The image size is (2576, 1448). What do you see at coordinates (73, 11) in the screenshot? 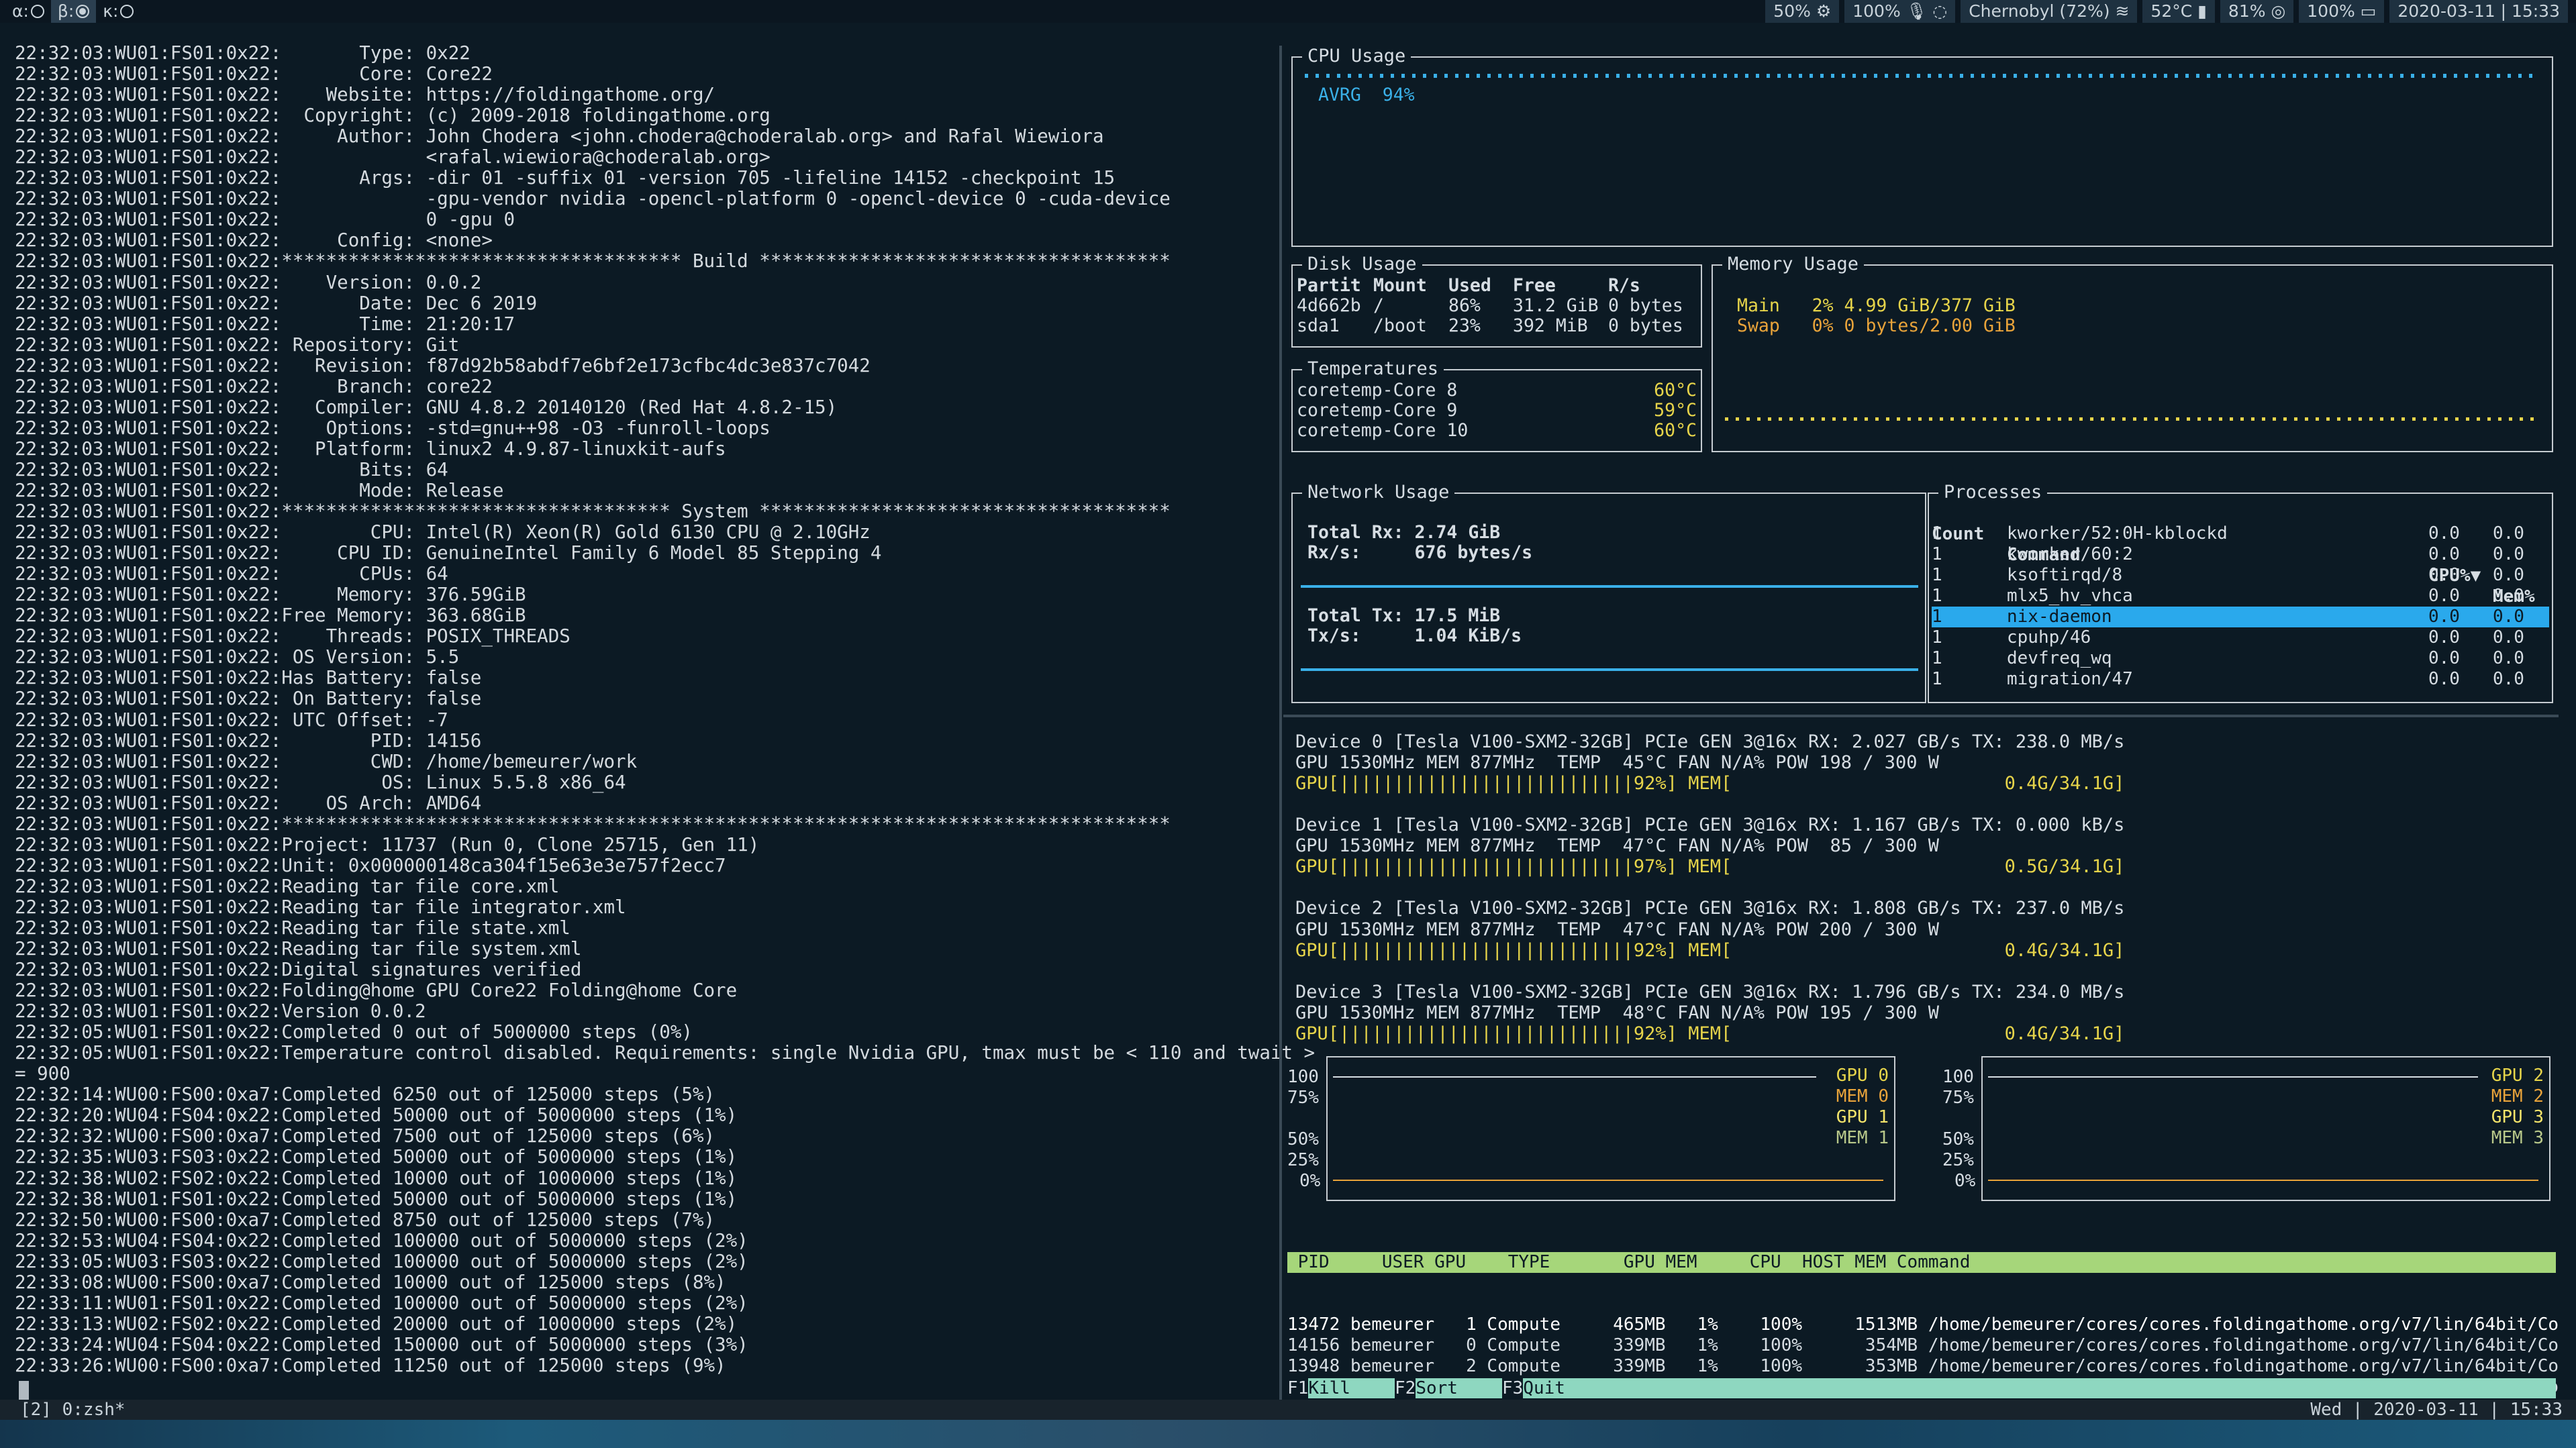
I see `workspace-beta: β:` at bounding box center [73, 11].